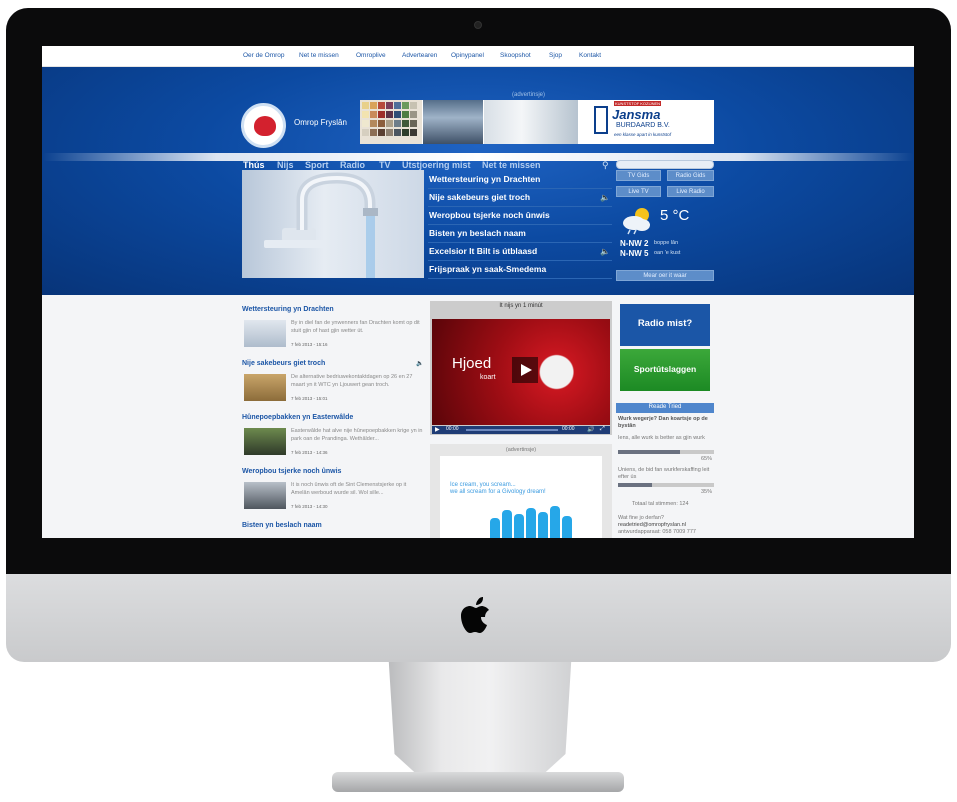  Describe the element at coordinates (478, 782) in the screenshot. I see `monitor-stand-base` at that location.